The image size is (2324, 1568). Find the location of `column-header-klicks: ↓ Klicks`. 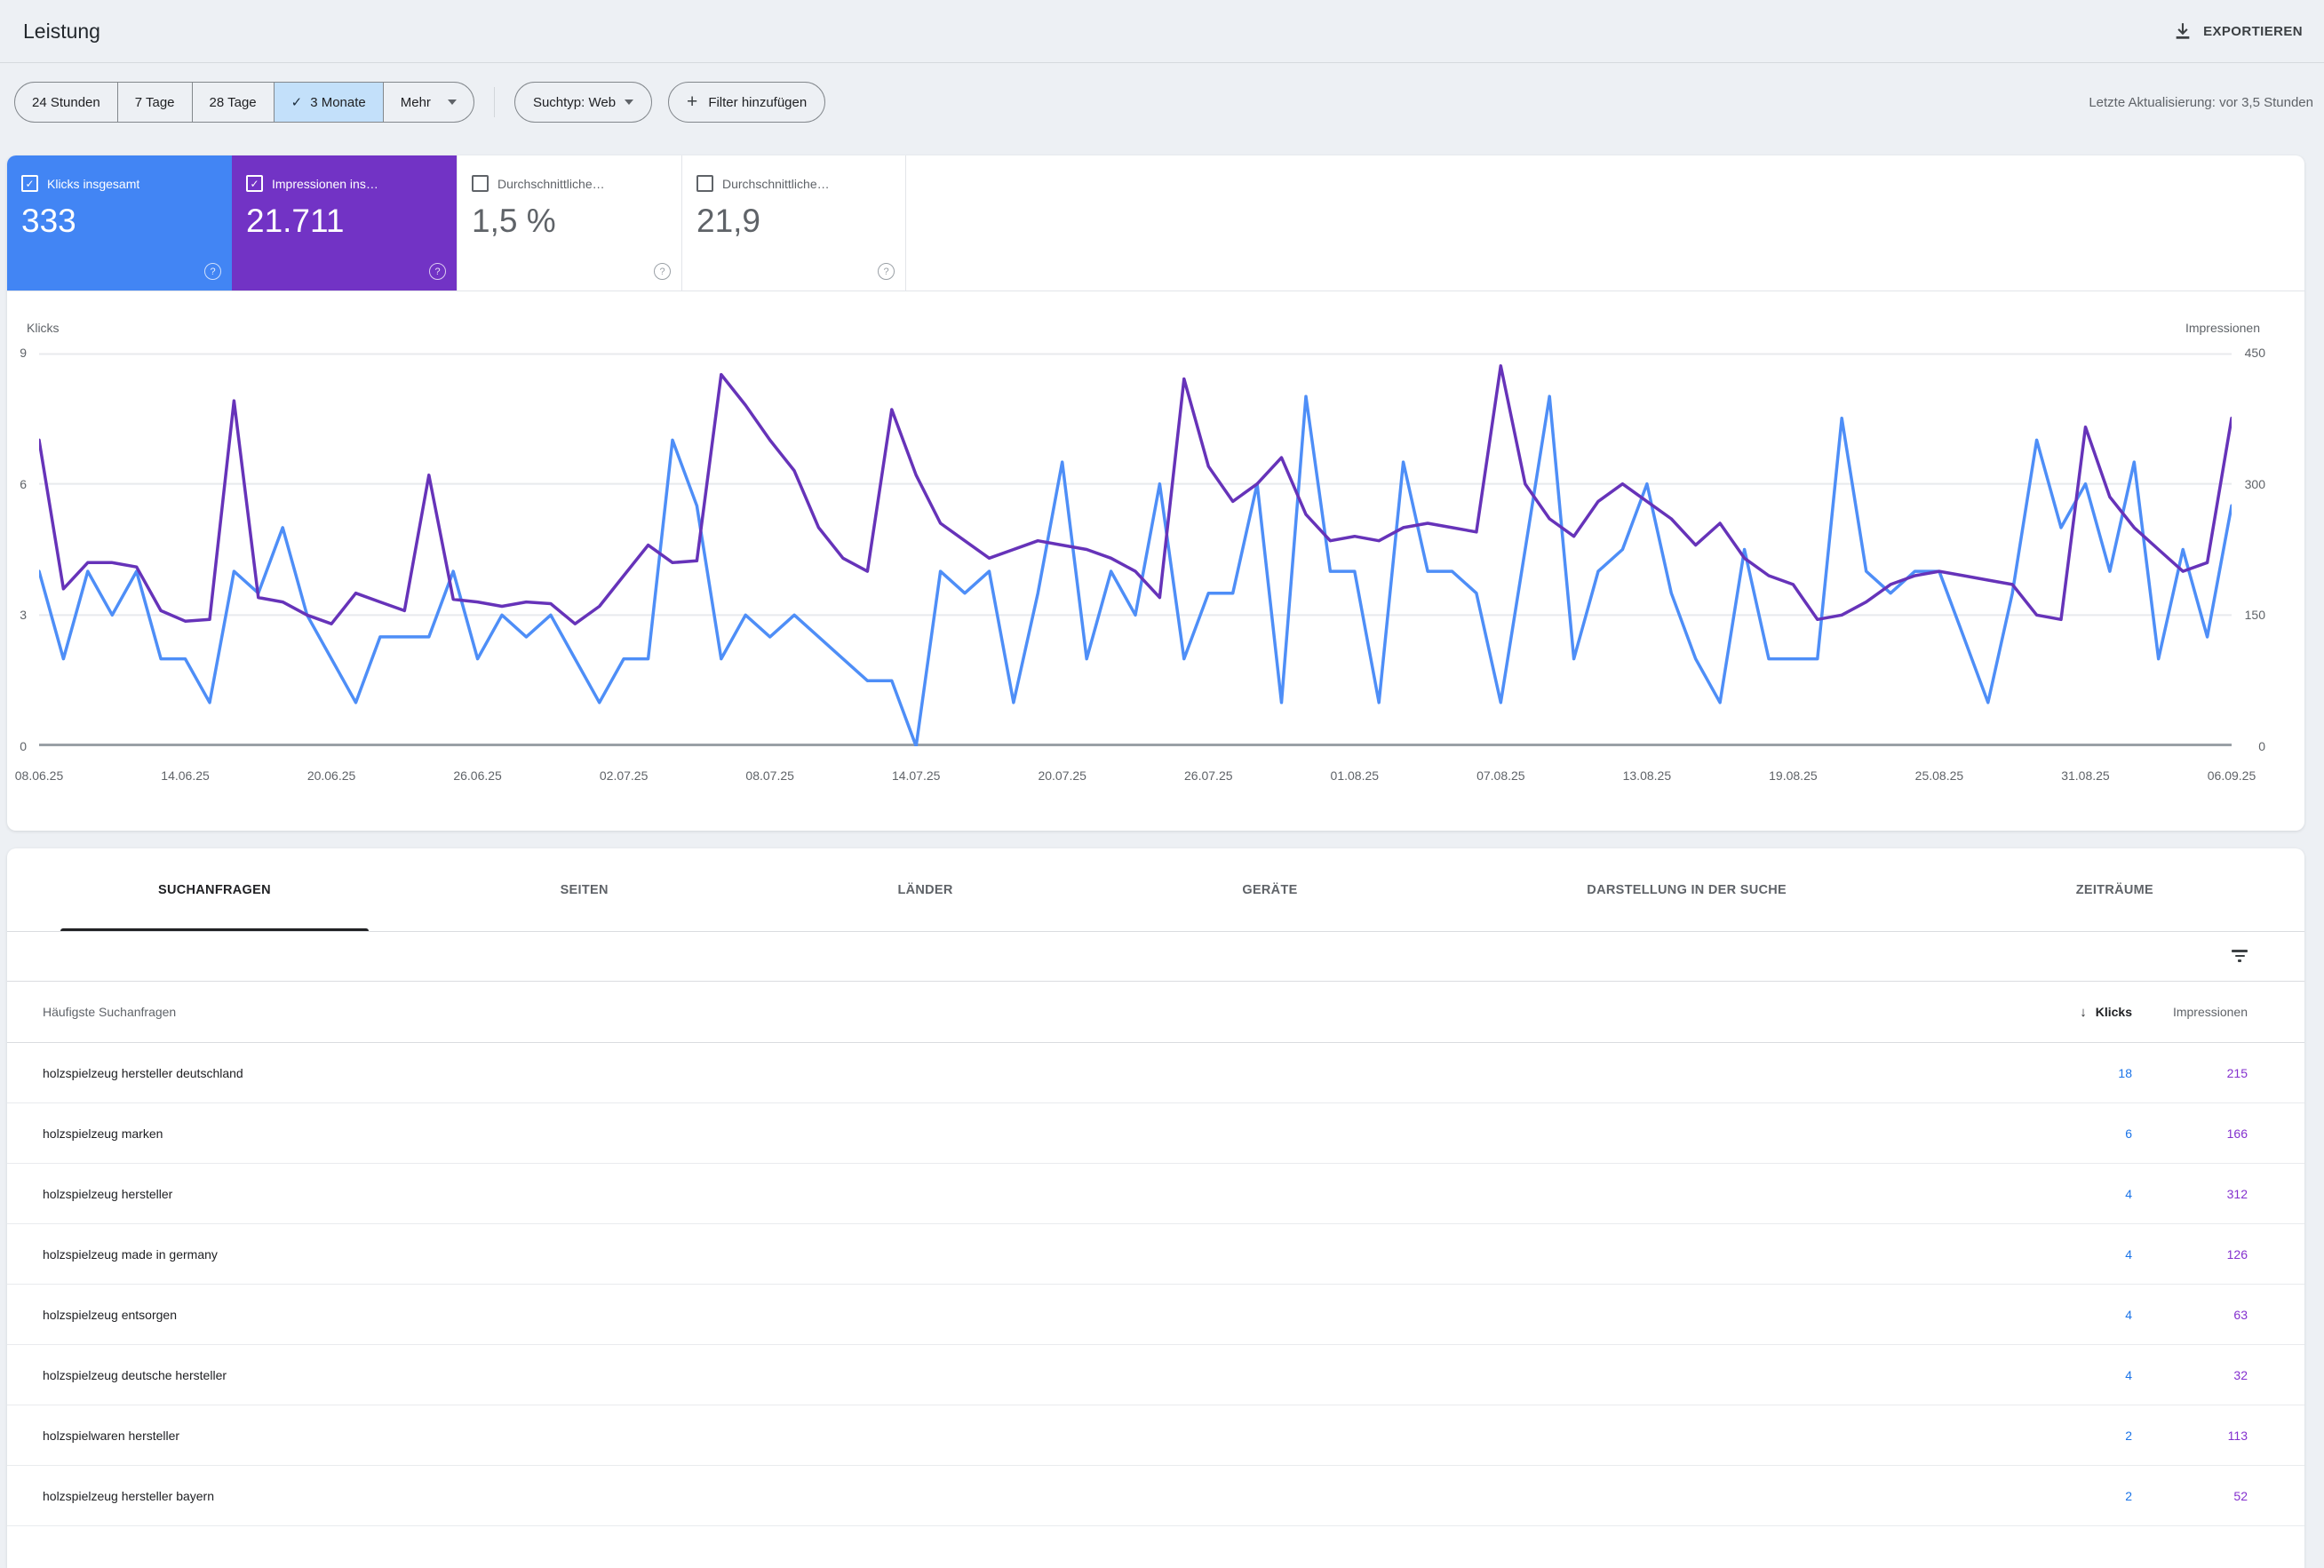

column-header-klicks: ↓ Klicks is located at coordinates (2074, 1012).